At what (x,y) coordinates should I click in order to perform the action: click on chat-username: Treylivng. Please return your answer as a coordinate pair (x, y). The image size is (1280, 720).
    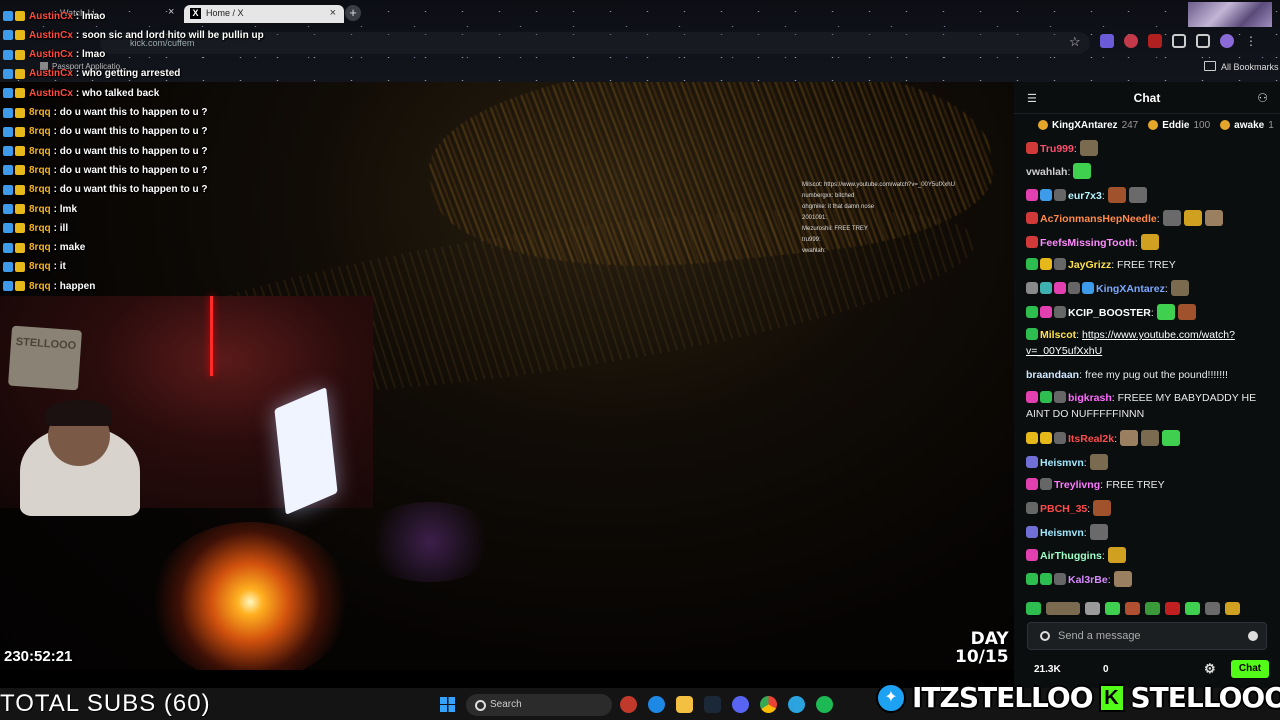
    Looking at the image, I should click on (1077, 485).